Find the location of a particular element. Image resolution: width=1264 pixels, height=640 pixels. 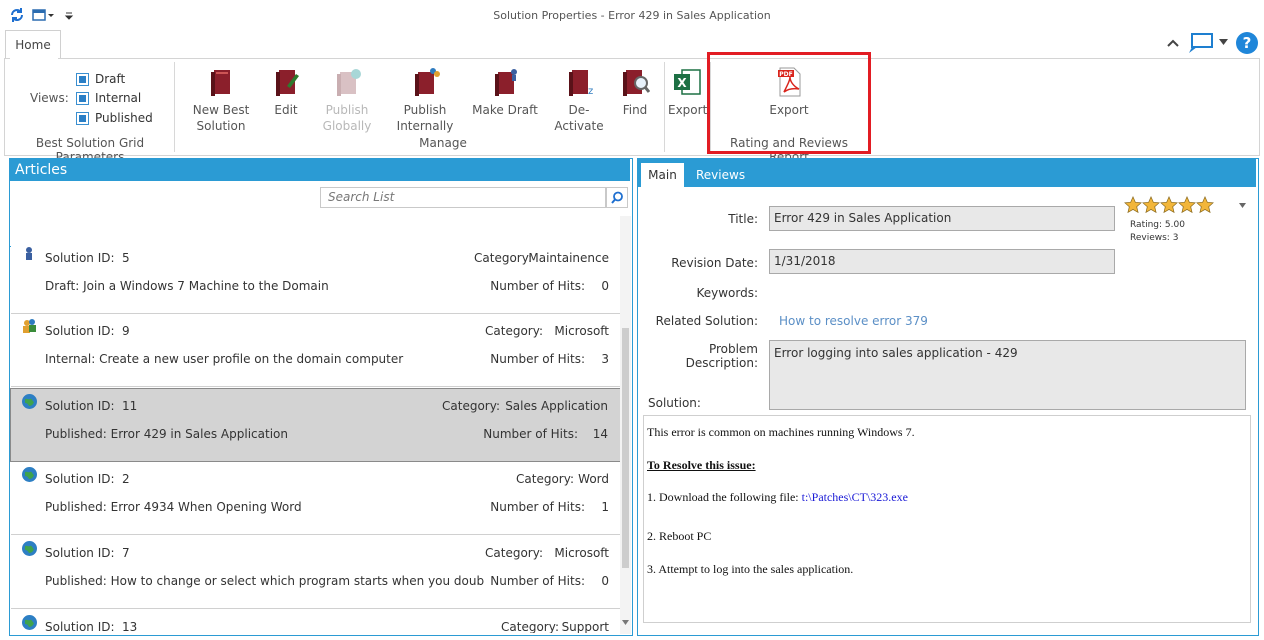

related-solution-link: How to resolve error 379 is located at coordinates (853, 321).